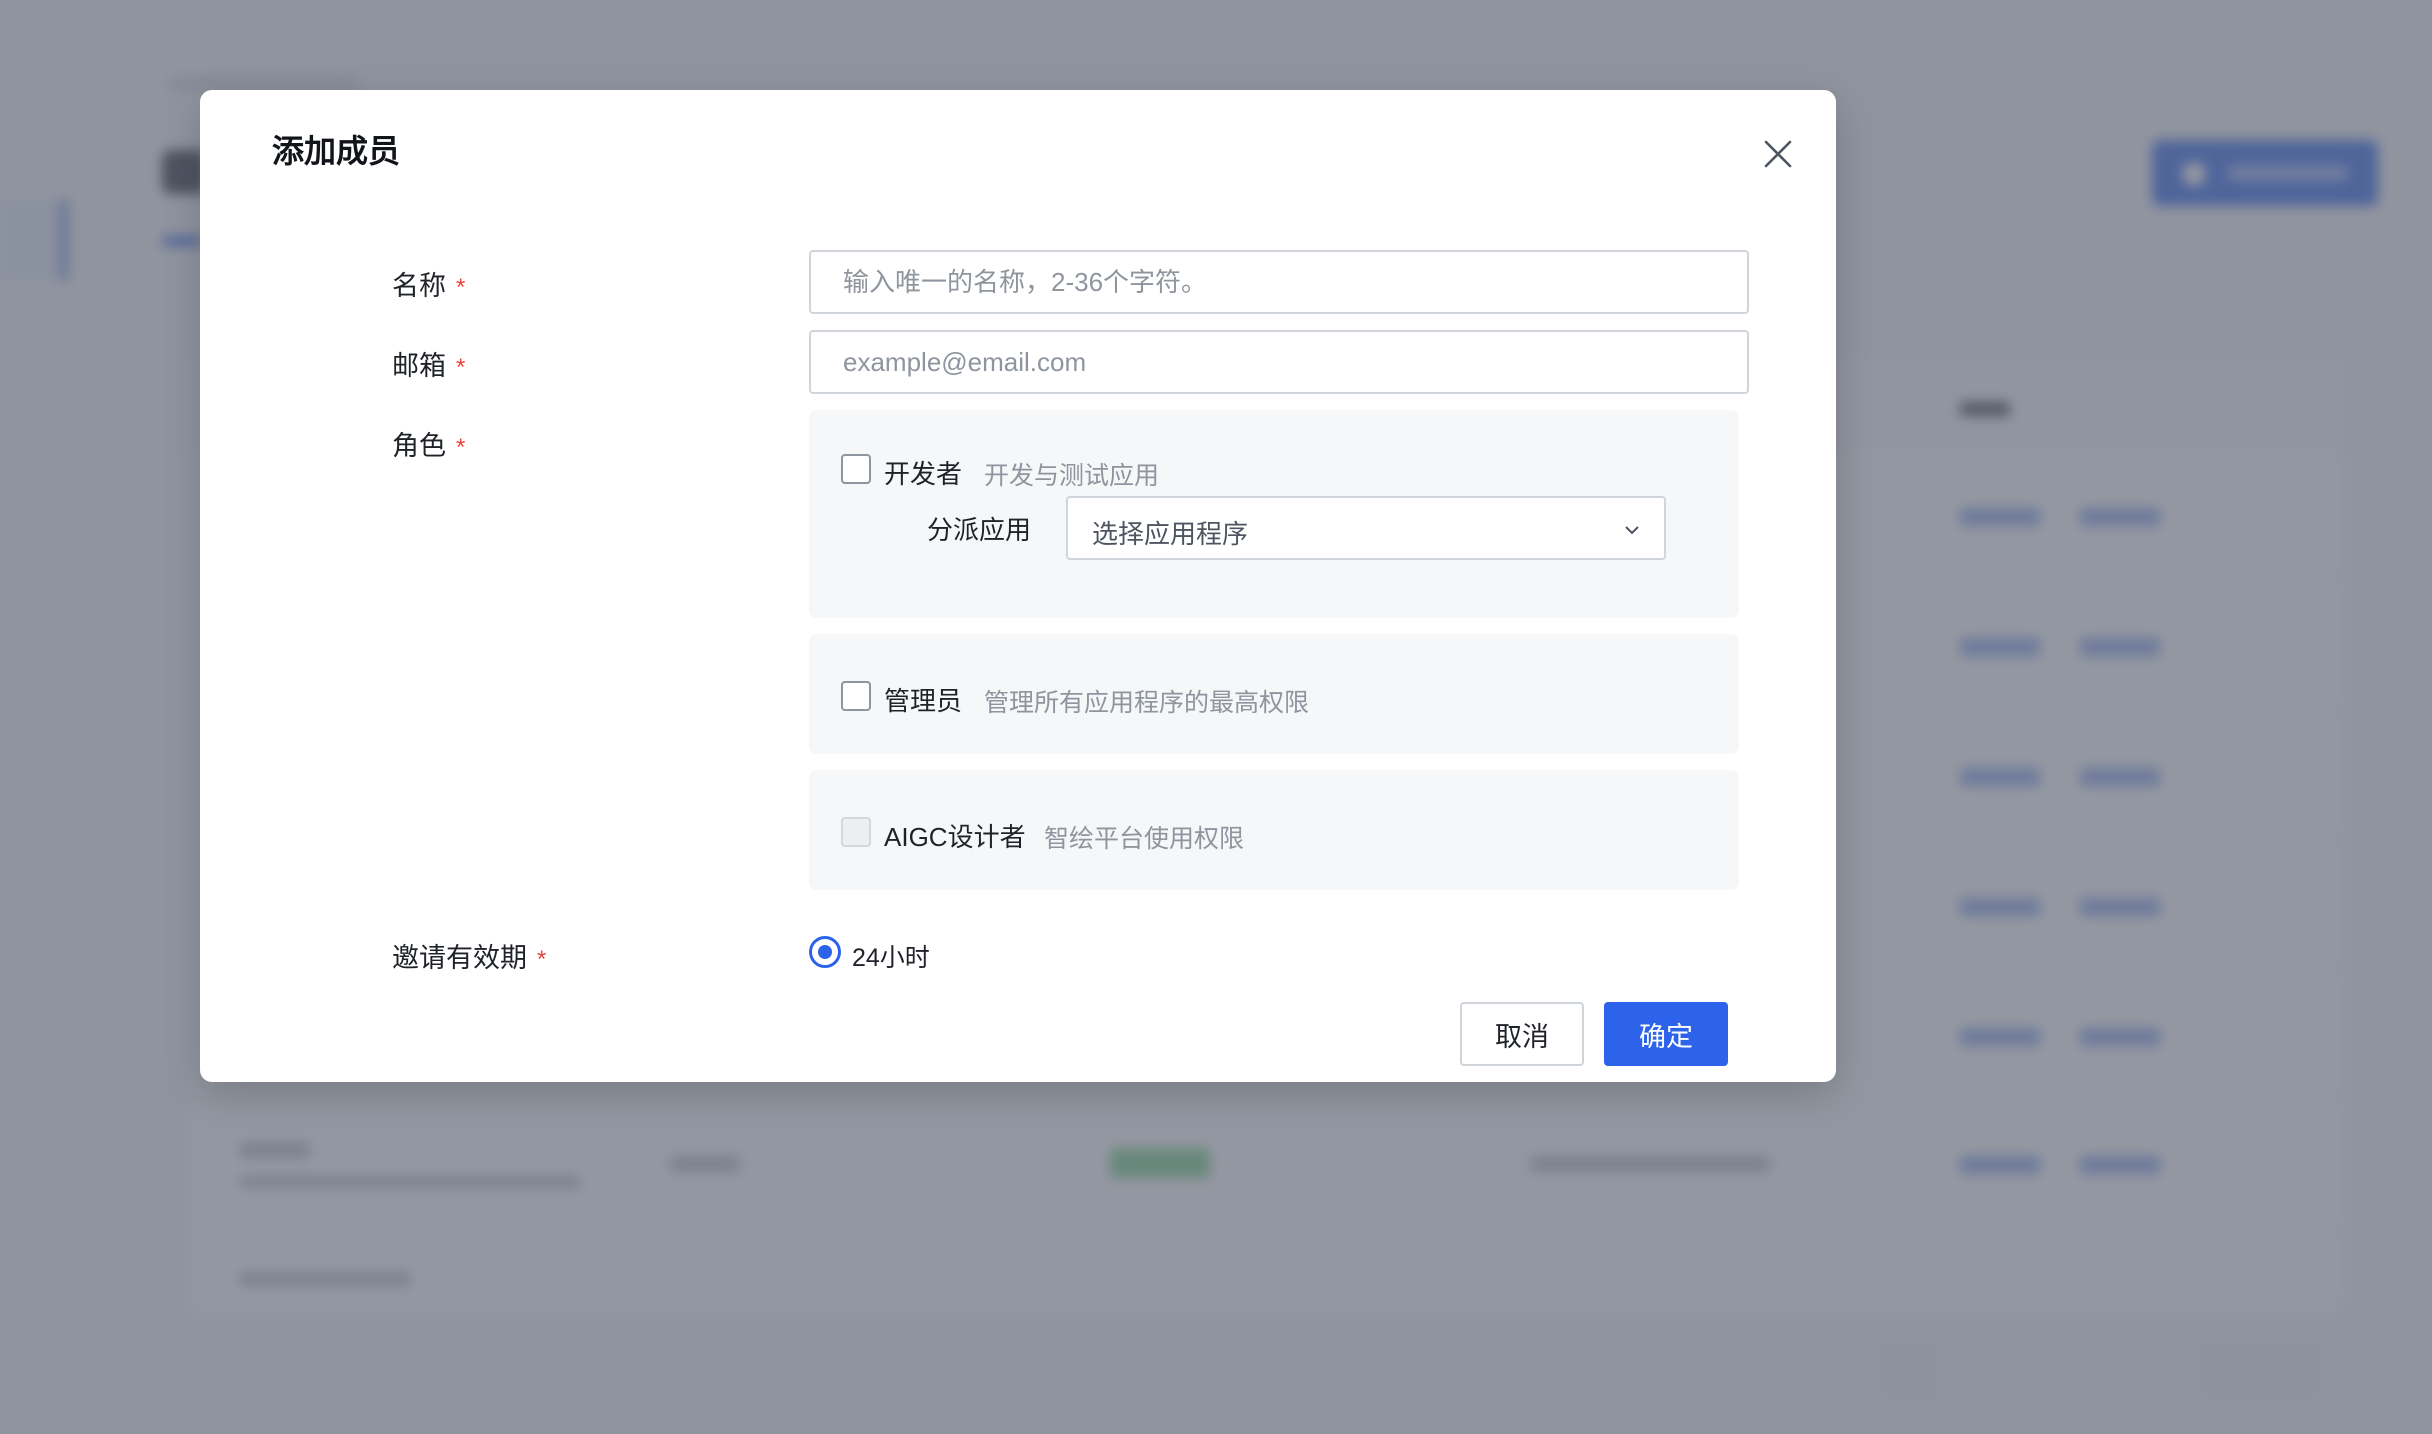 The width and height of the screenshot is (2432, 1434). Describe the element at coordinates (1632, 530) in the screenshot. I see `chevron-down-icon` at that location.